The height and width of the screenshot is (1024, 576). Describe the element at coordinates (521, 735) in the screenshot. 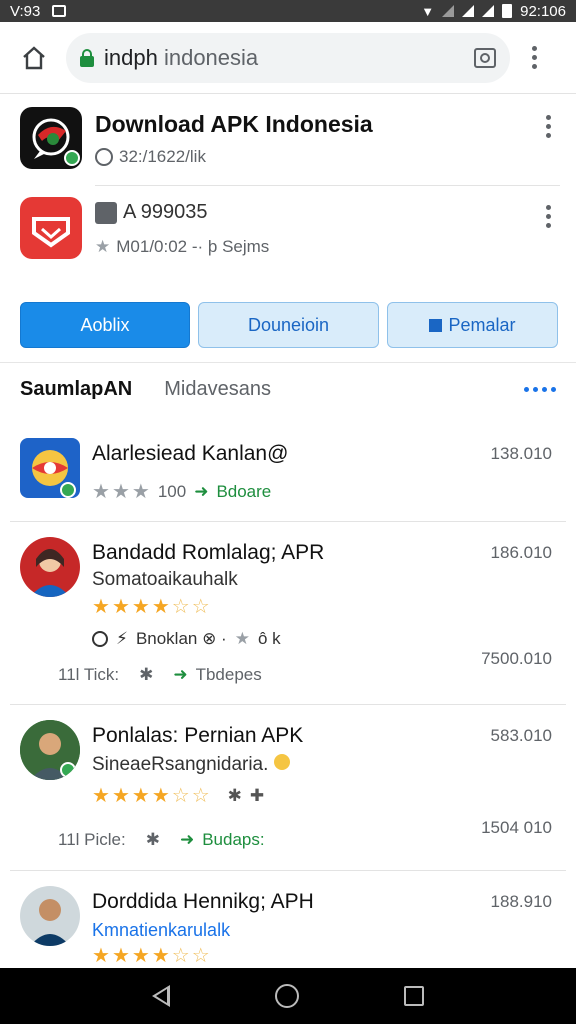

I see `item-size: 583.010` at that location.